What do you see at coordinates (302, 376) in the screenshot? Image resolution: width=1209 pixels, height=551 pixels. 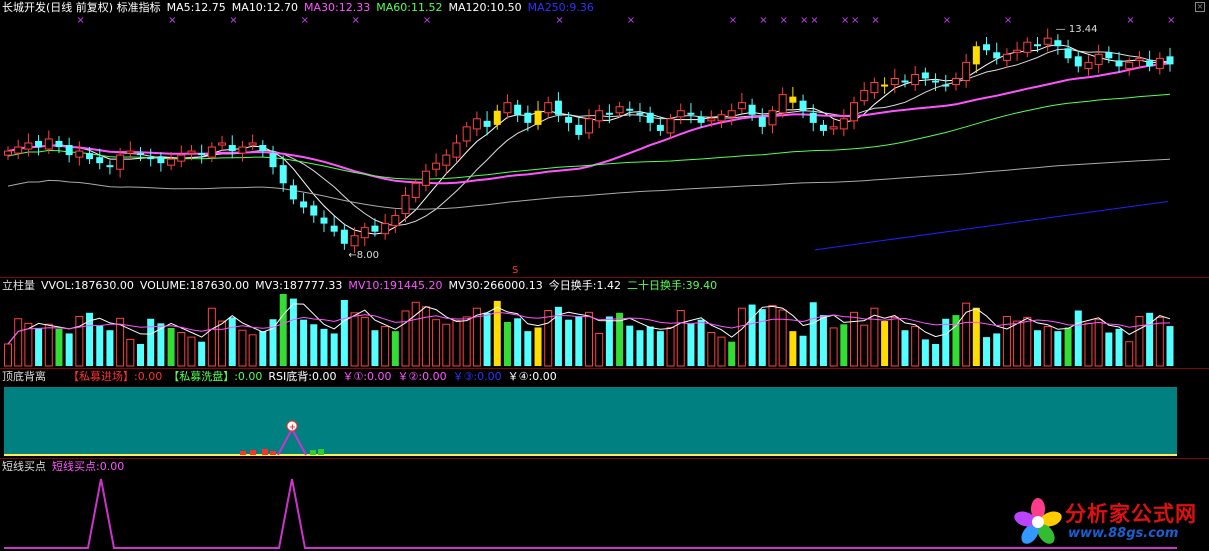 I see `divergence-label-2: RSI底背:0.00` at bounding box center [302, 376].